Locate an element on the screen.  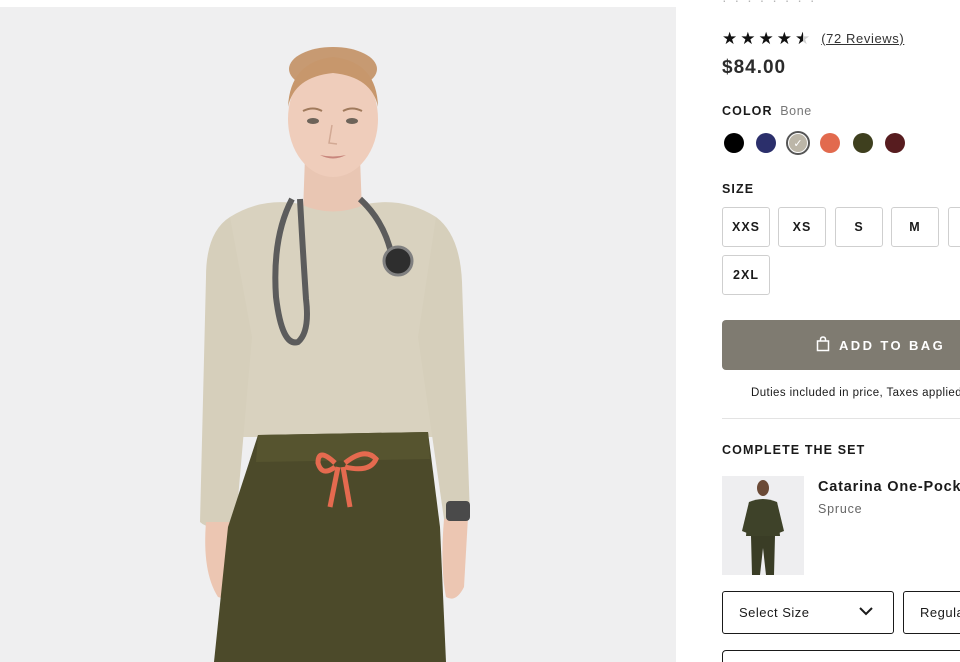
rating-stars: ★ ★ ★ ★ ★ is located at coordinates (766, 38).